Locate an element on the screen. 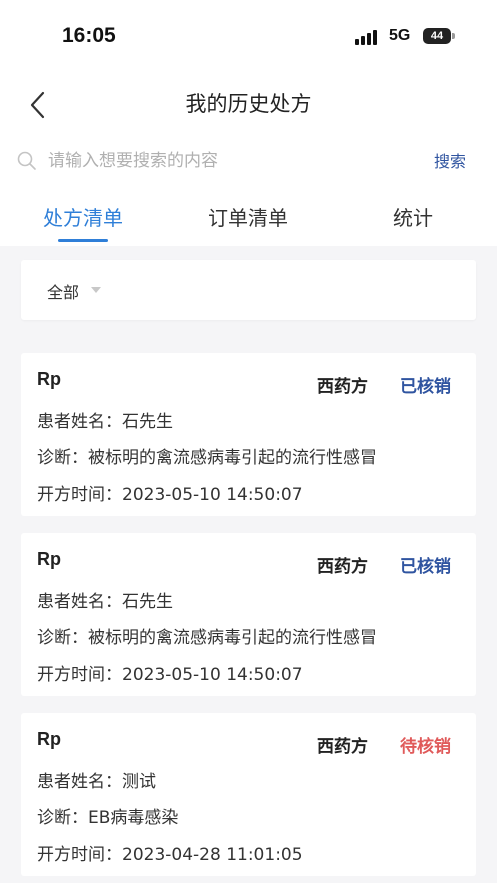 The height and width of the screenshot is (883, 497). status-time: 16:05 is located at coordinates (89, 35).